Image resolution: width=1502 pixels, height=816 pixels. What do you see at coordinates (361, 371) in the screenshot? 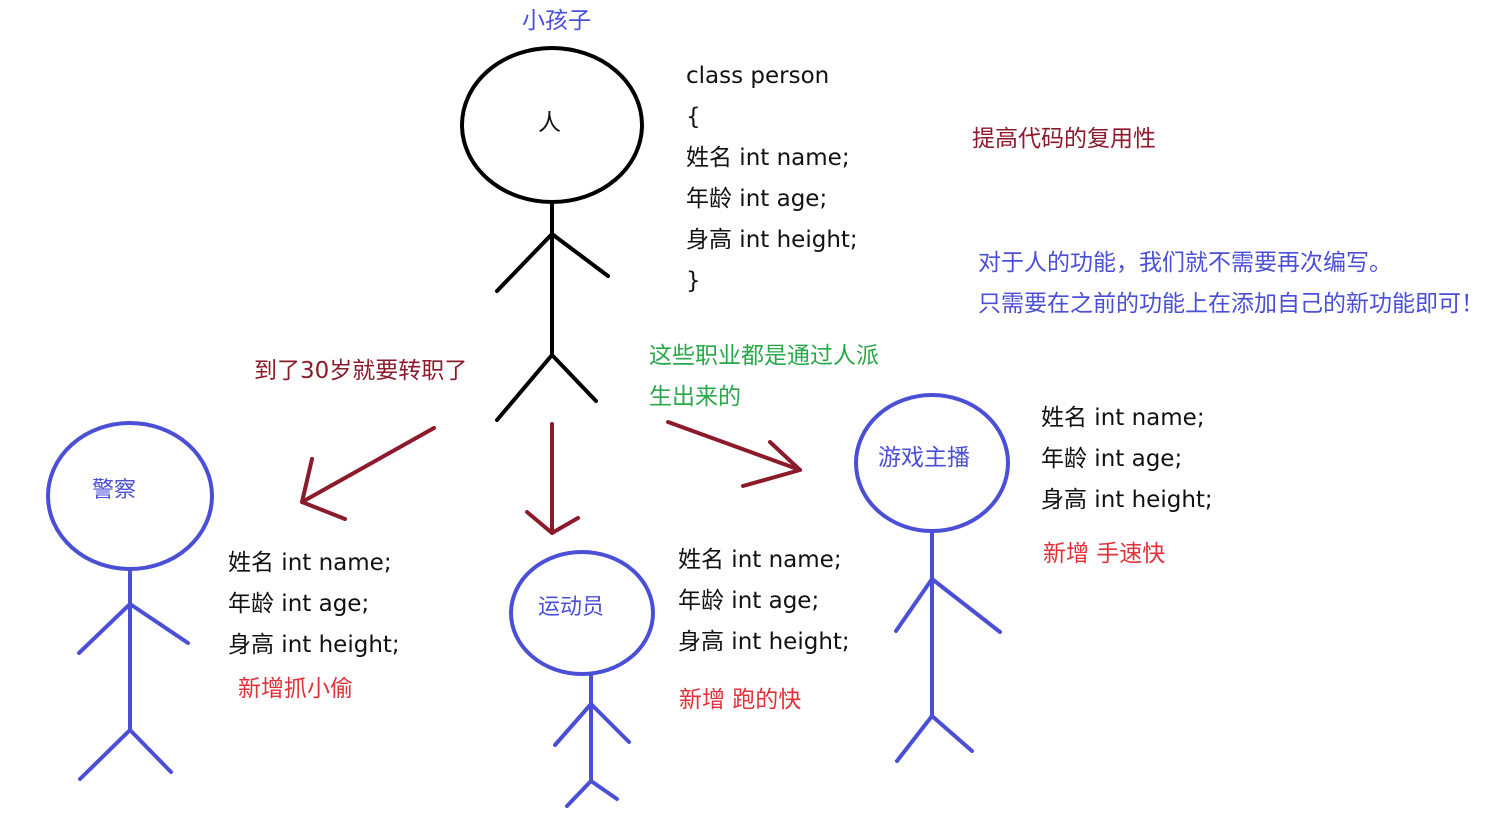
I see `note-transfer: 到了30岁就要转职了` at bounding box center [361, 371].